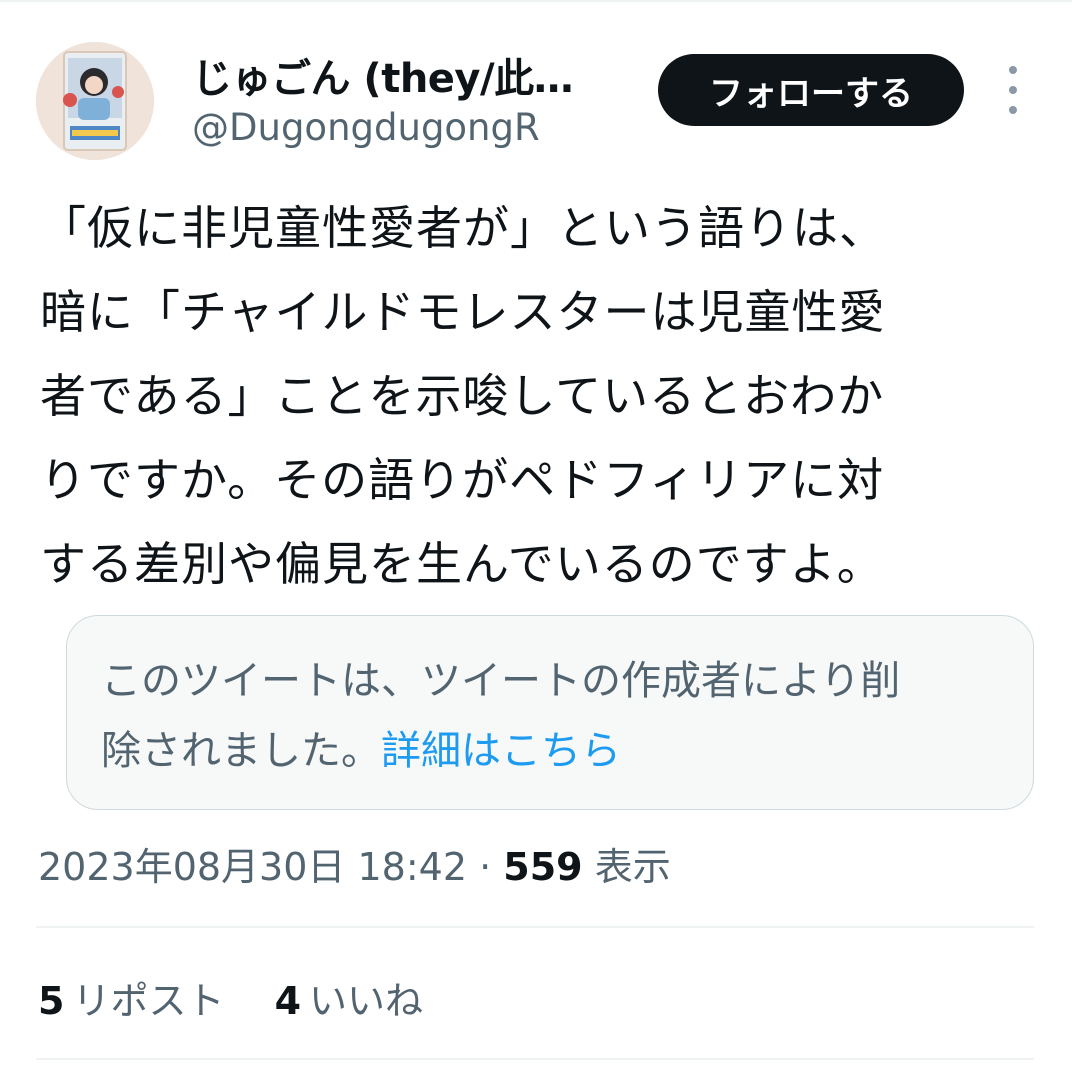 The width and height of the screenshot is (1072, 1072). What do you see at coordinates (536, 1) in the screenshot?
I see `top-divider` at bounding box center [536, 1].